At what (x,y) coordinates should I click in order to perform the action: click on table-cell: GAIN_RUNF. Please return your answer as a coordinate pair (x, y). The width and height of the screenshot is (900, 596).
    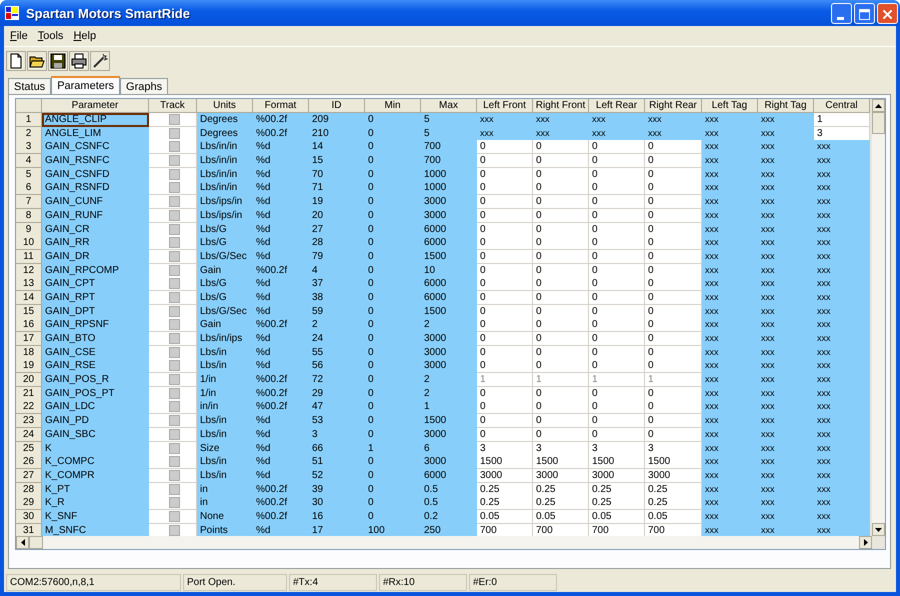
    Looking at the image, I should click on (95, 215).